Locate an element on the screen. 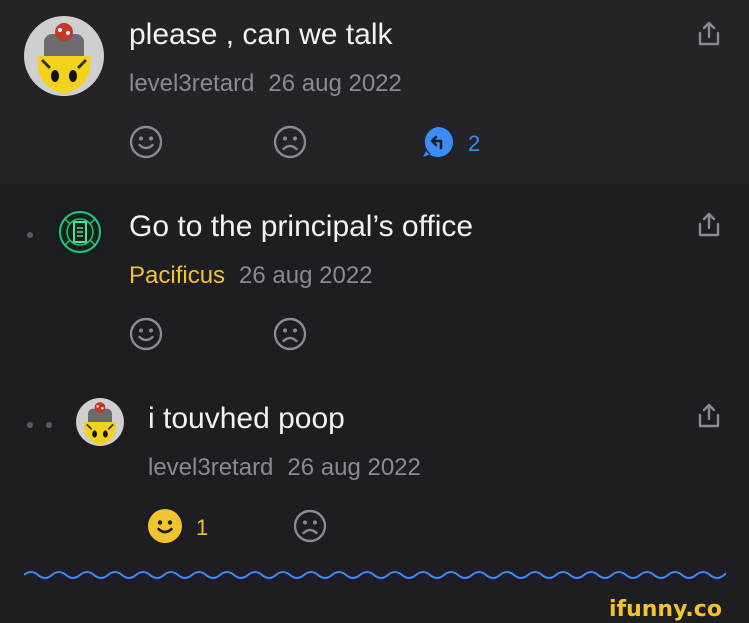 The image size is (749, 623). ifunny-watermark-logo: ifunny.co is located at coordinates (665, 609).